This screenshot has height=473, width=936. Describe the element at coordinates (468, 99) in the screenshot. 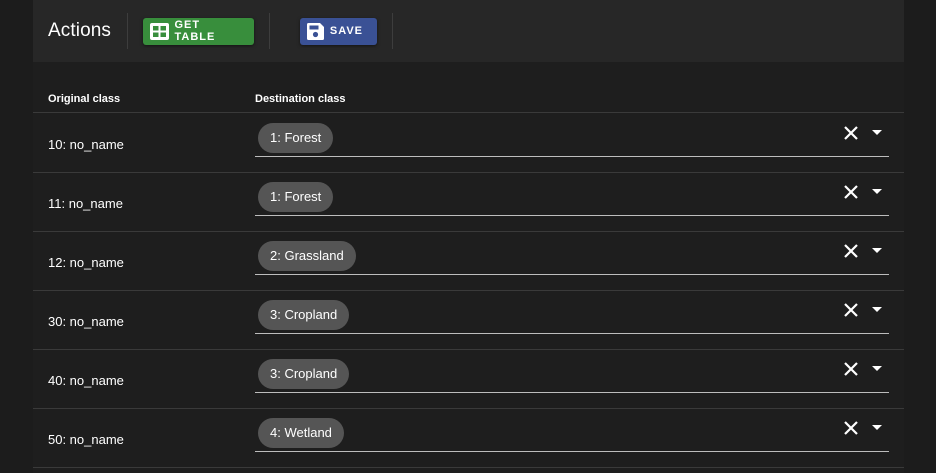

I see `table-header: Original class Destination class` at that location.